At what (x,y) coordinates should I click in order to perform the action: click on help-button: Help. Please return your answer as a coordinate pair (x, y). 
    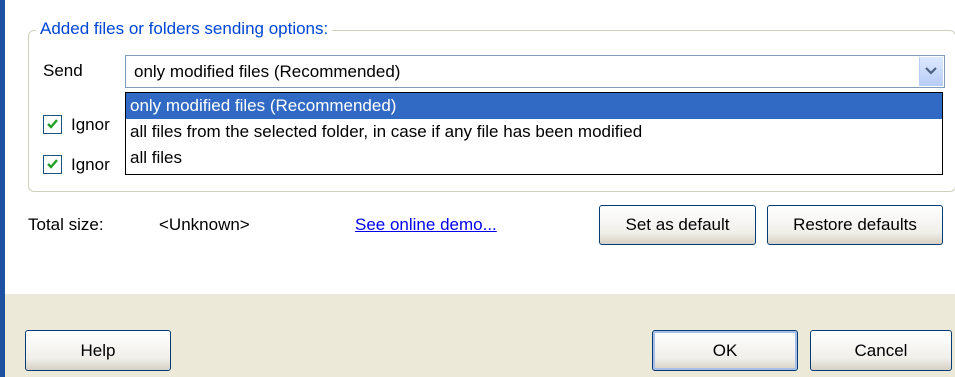
    Looking at the image, I should click on (98, 350).